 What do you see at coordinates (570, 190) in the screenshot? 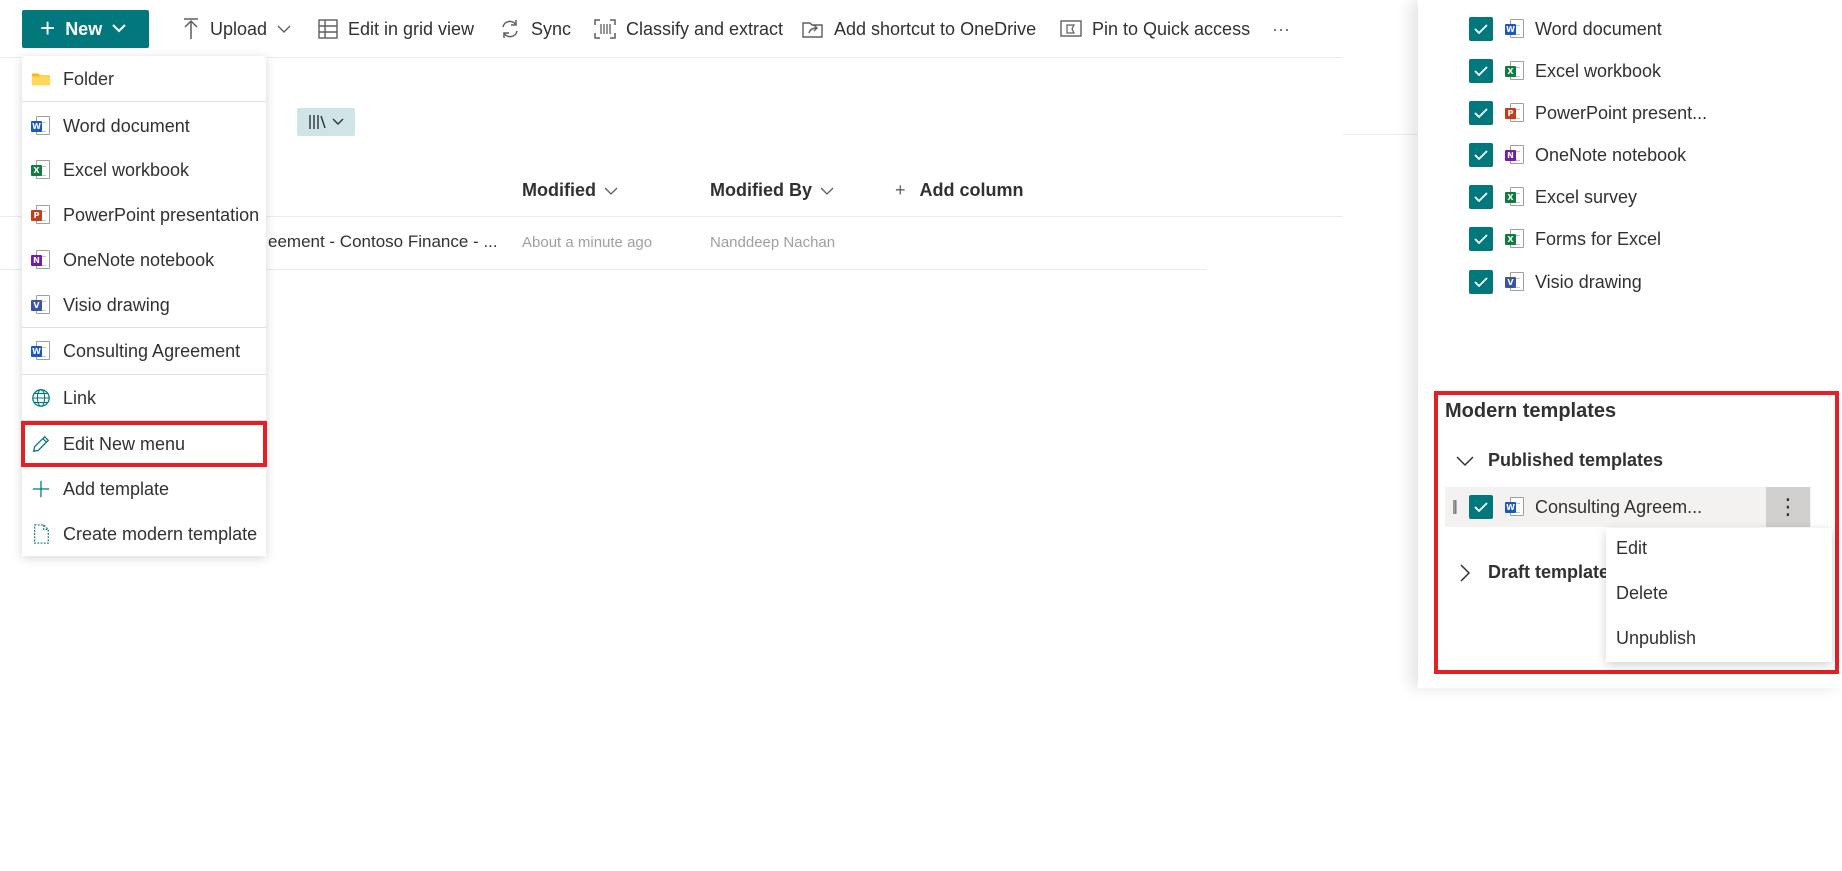
I see `column-header-modified: Modified` at bounding box center [570, 190].